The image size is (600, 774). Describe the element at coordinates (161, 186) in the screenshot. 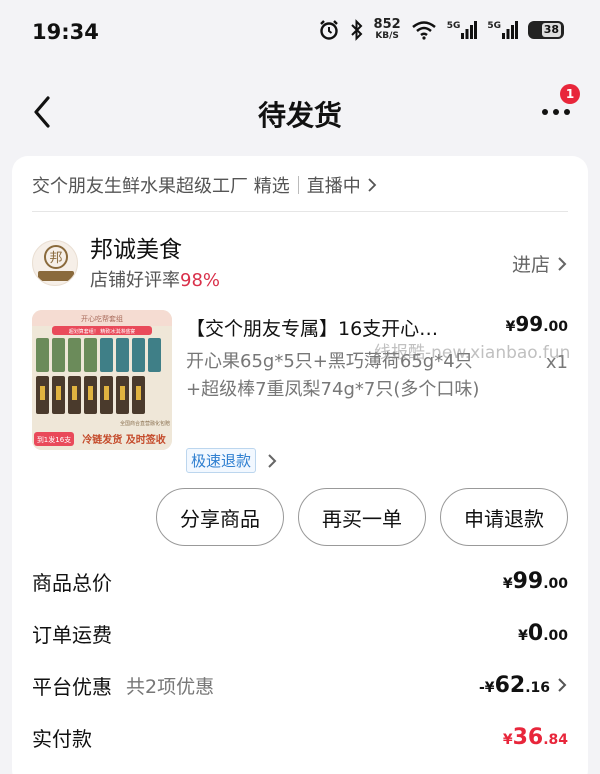

I see `channel-name: 交个朋友生鲜水果超级工厂 精选` at that location.